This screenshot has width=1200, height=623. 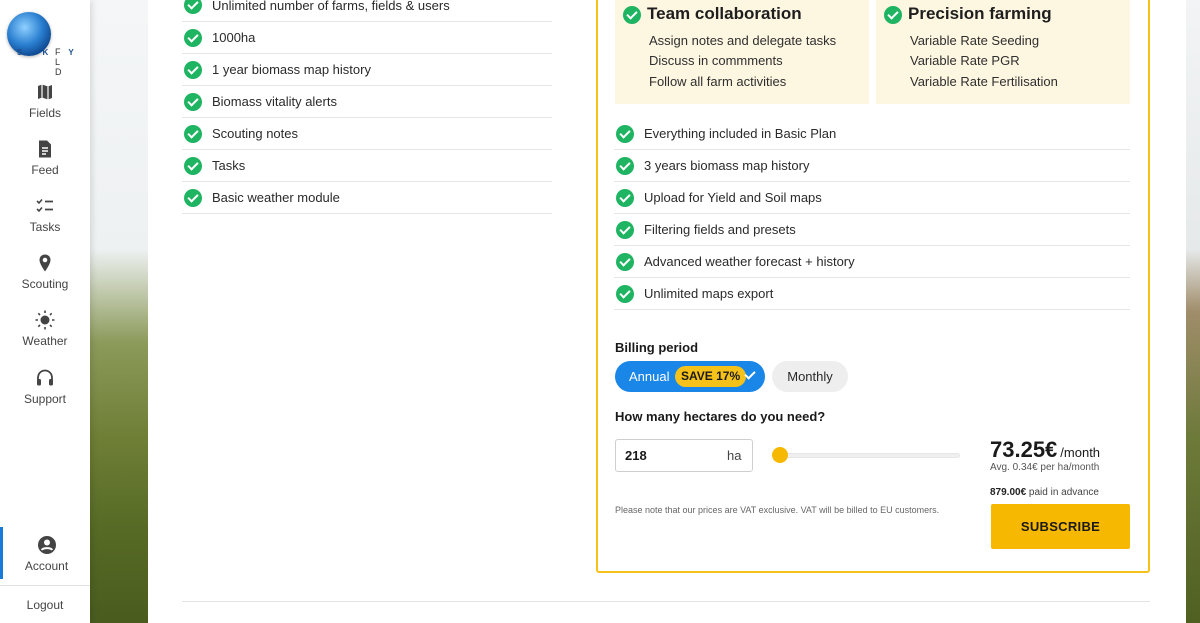 I want to click on advance-payment: 879.00€ paid in advance, so click(x=1044, y=492).